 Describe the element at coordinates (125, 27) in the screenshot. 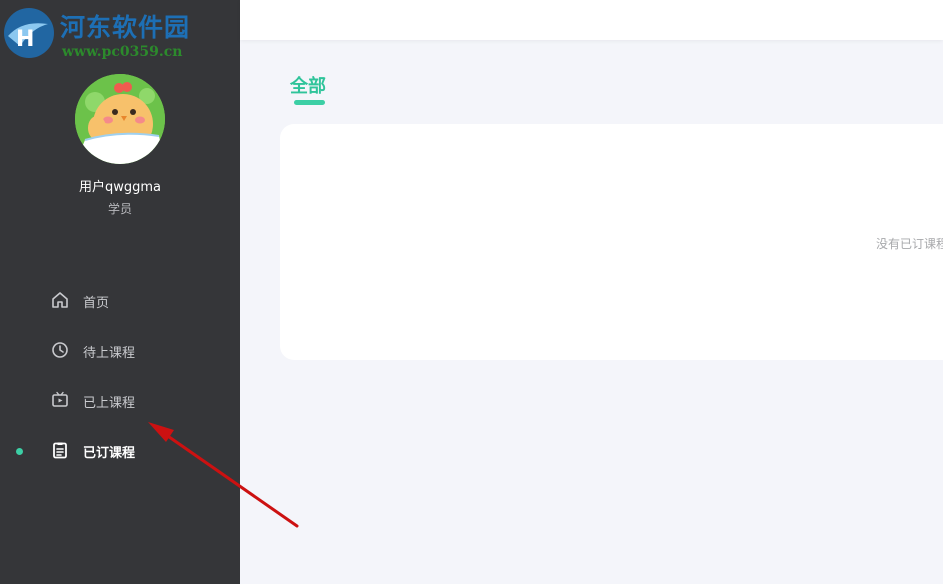

I see `watermark-title: 河东软件园` at that location.